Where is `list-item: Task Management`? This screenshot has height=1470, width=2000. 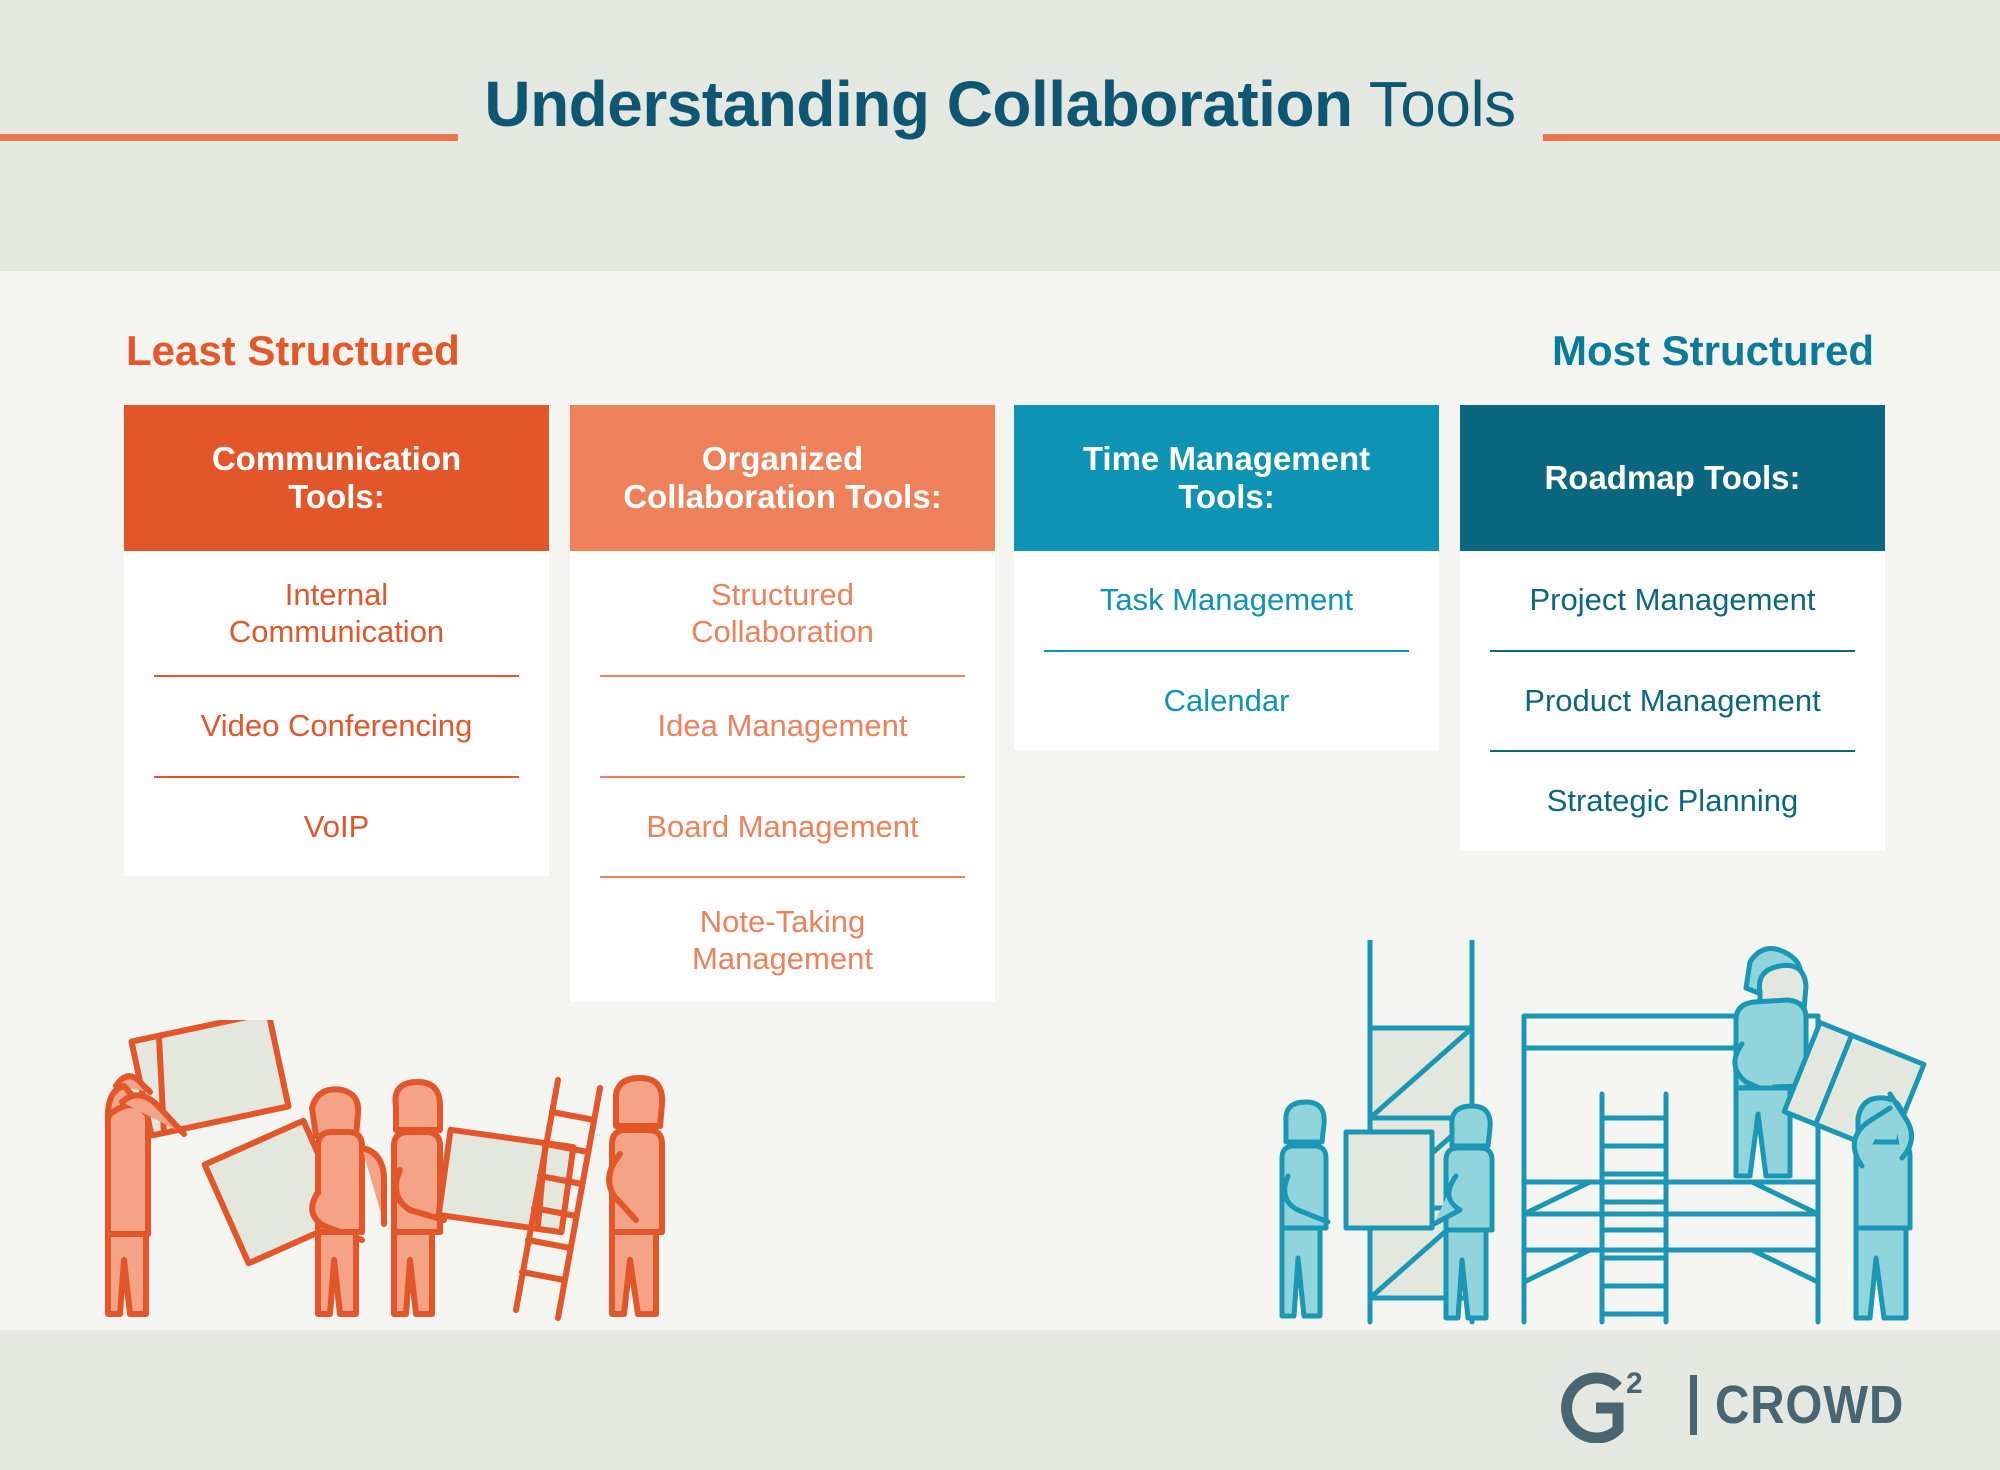
list-item: Task Management is located at coordinates (1226, 600).